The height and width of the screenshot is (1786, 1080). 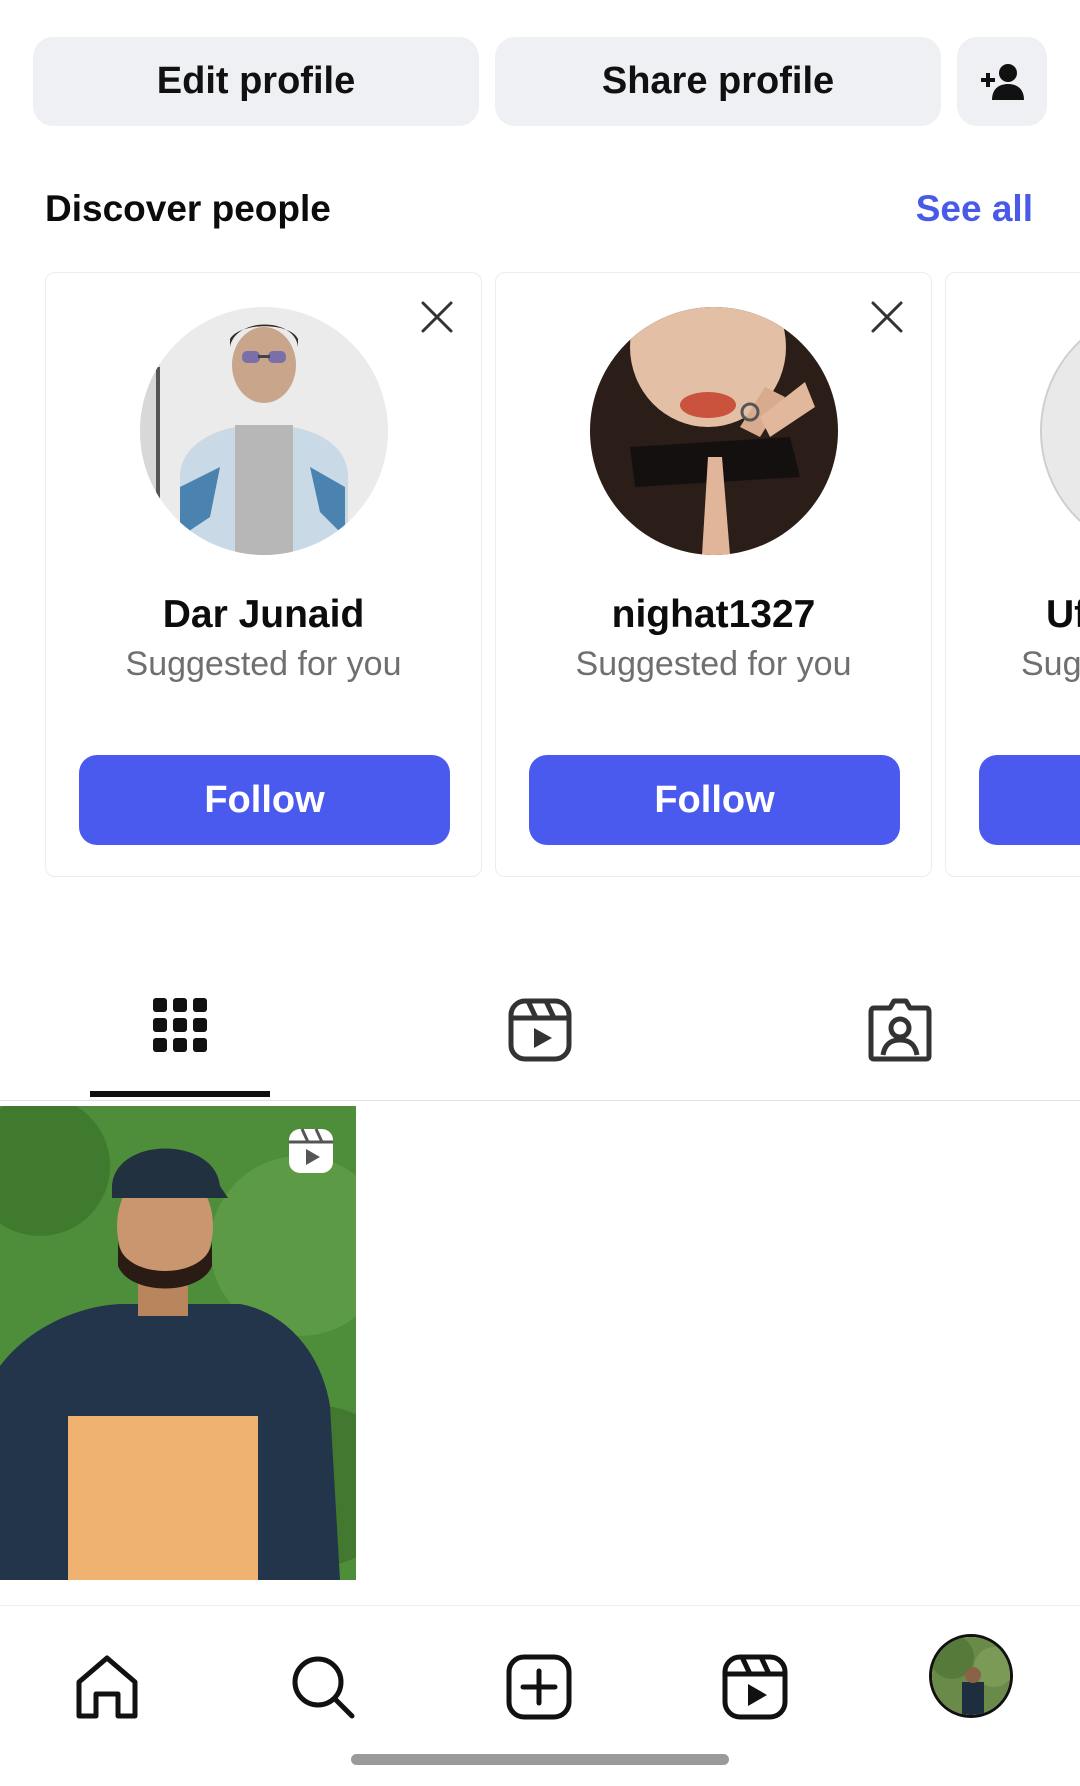 I want to click on suggestion-card: Dar Junaid Suggested for you Follow, so click(x=263, y=574).